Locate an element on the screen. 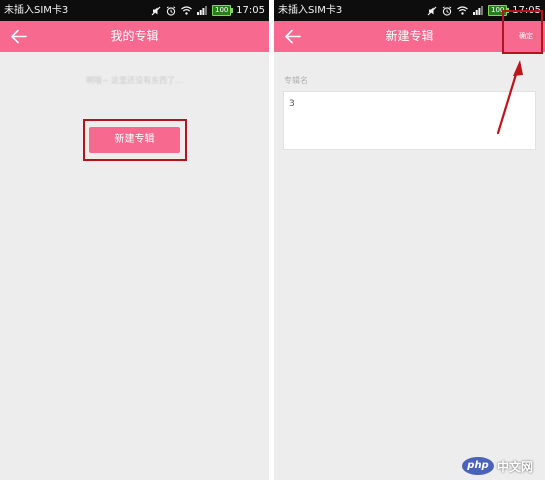 Image resolution: width=545 pixels, height=480 pixels. app-bar: 我的专辑 is located at coordinates (134, 36).